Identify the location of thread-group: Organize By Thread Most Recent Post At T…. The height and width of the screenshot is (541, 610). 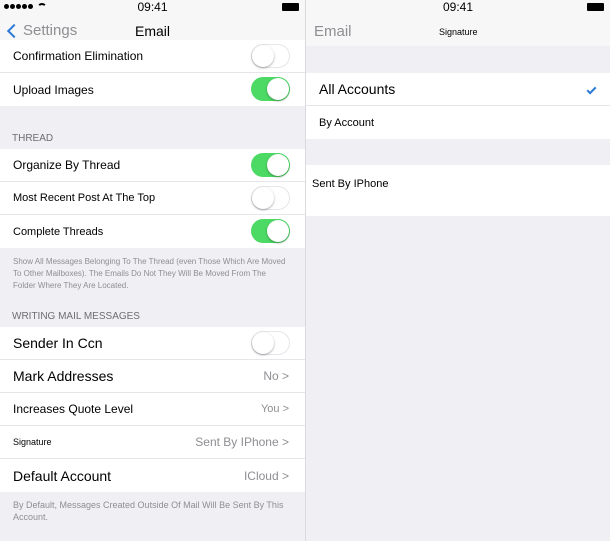
(152, 198).